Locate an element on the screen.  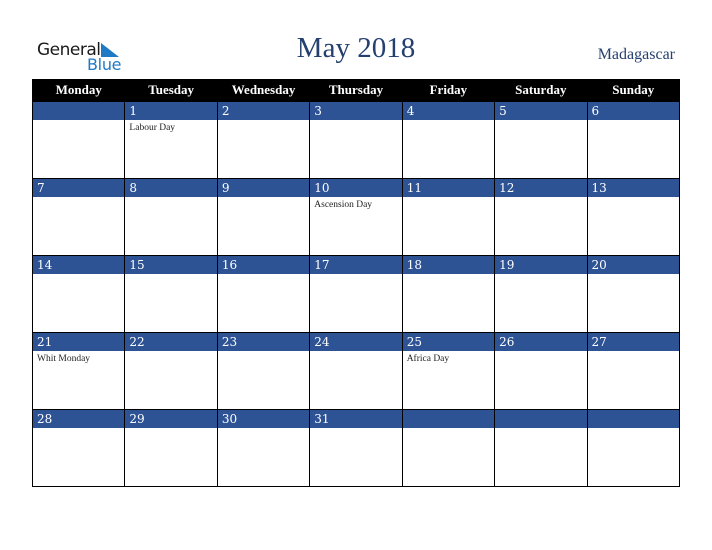
day-cell: 1 Labour Day is located at coordinates (171, 140).